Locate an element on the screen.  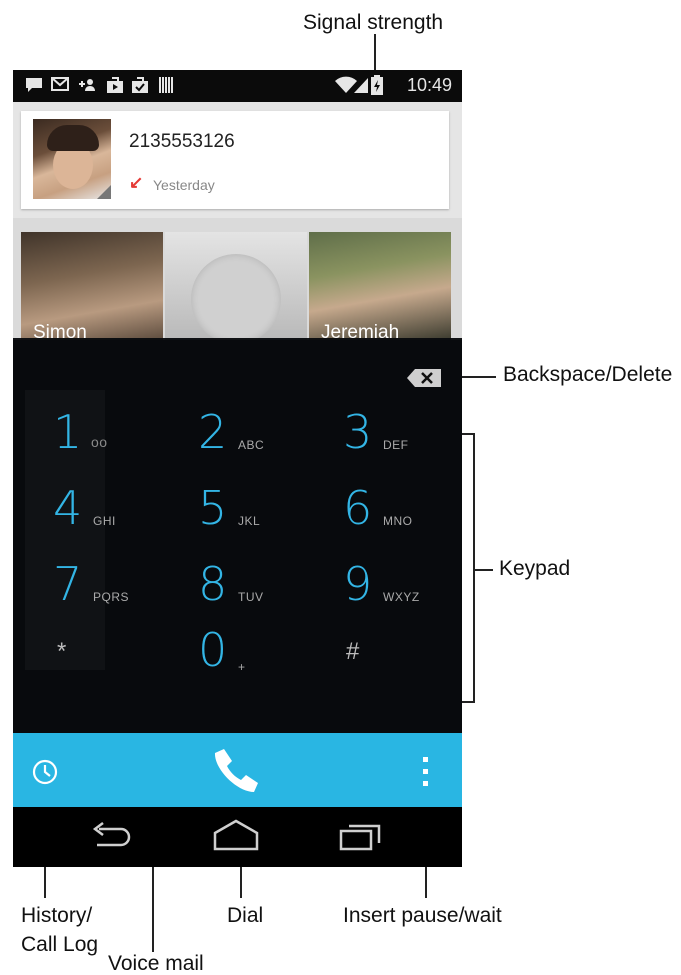
gmail-icon is located at coordinates (60, 86).